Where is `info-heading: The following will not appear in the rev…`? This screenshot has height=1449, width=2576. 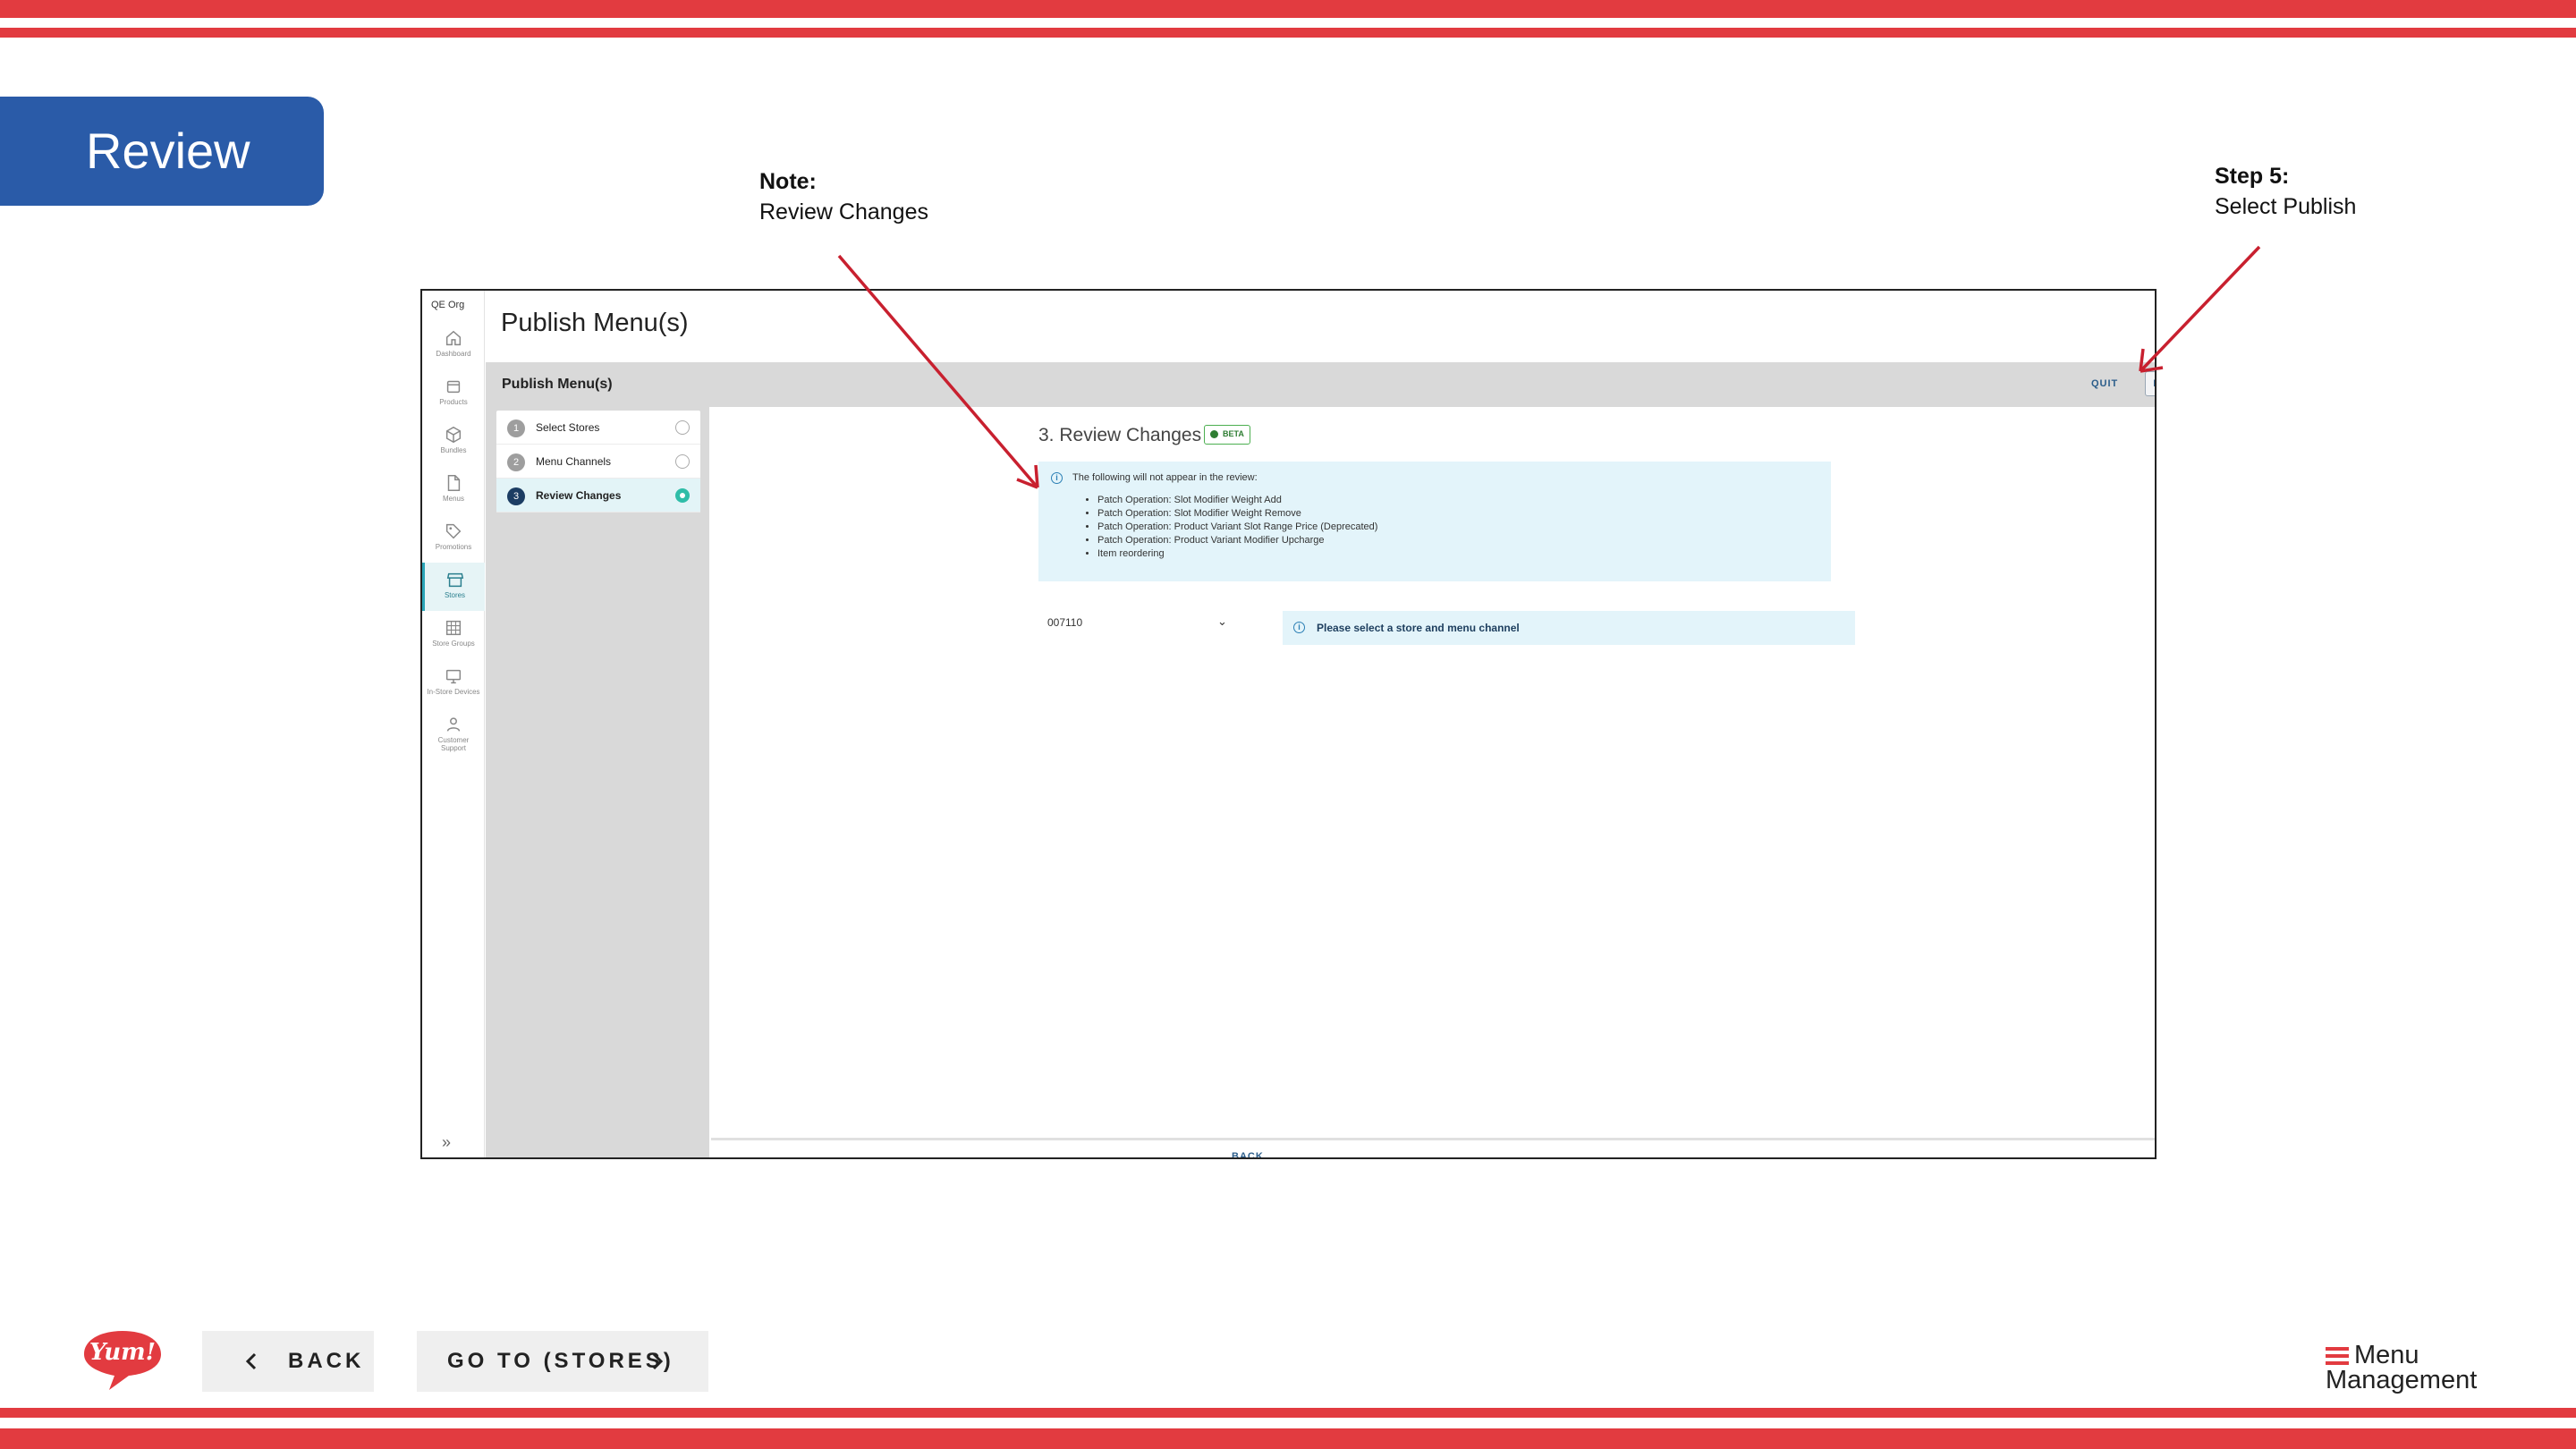
info-heading: The following will not appear in the rev… is located at coordinates (1165, 477).